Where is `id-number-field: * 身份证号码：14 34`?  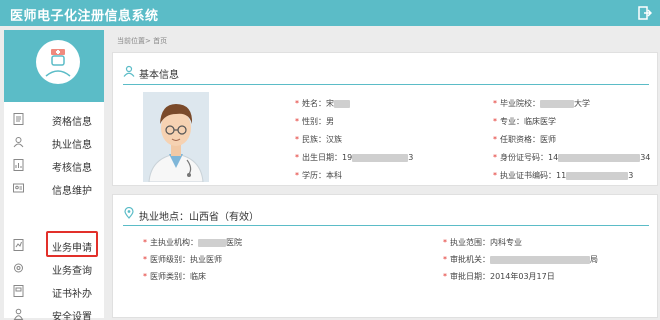
id-number-field: * 身份证号码：14 34 is located at coordinates (572, 157).